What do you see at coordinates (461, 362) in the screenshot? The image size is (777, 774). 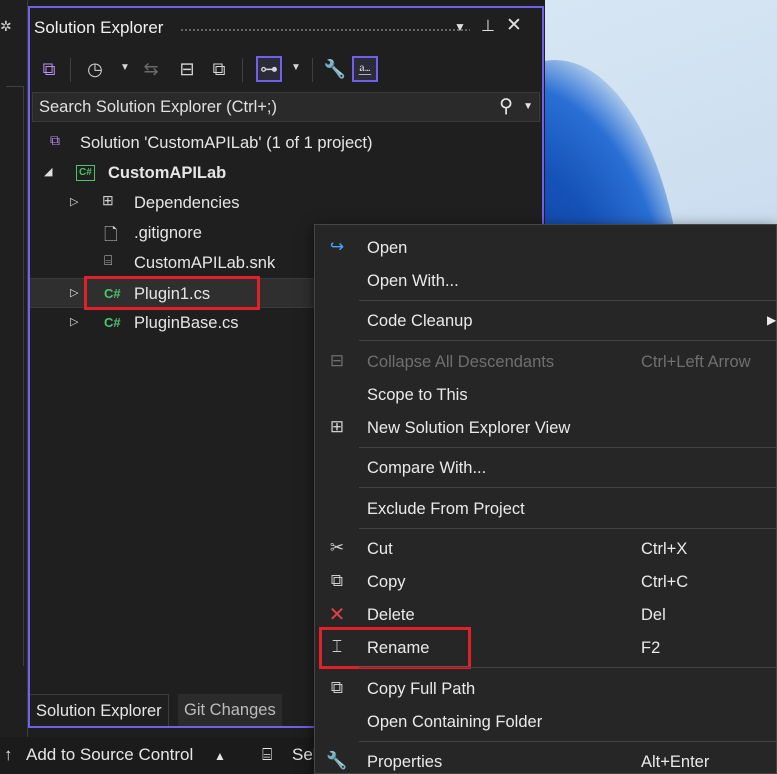 I see `menu-item-label: Collapse All Descendants` at bounding box center [461, 362].